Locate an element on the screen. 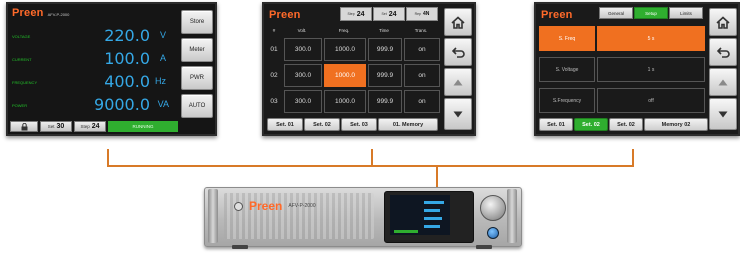 The width and height of the screenshot is (740, 264). output-button is located at coordinates (493, 233).